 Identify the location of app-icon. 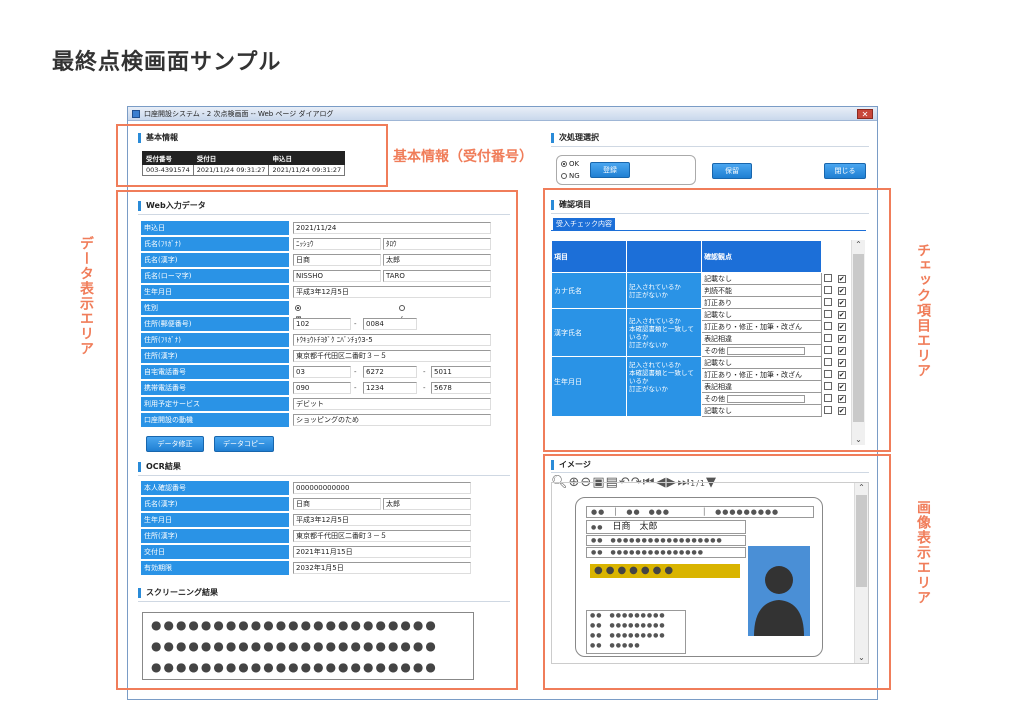
(136, 114).